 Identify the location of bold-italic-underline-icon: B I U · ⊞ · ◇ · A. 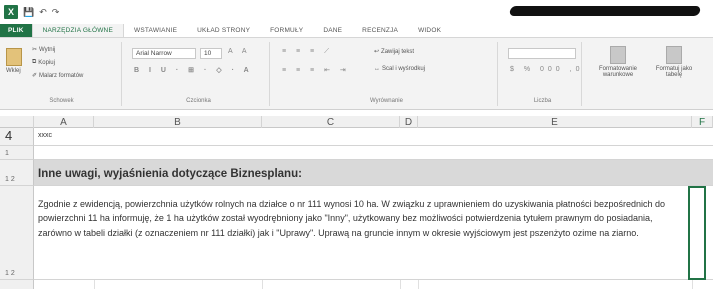
(193, 70).